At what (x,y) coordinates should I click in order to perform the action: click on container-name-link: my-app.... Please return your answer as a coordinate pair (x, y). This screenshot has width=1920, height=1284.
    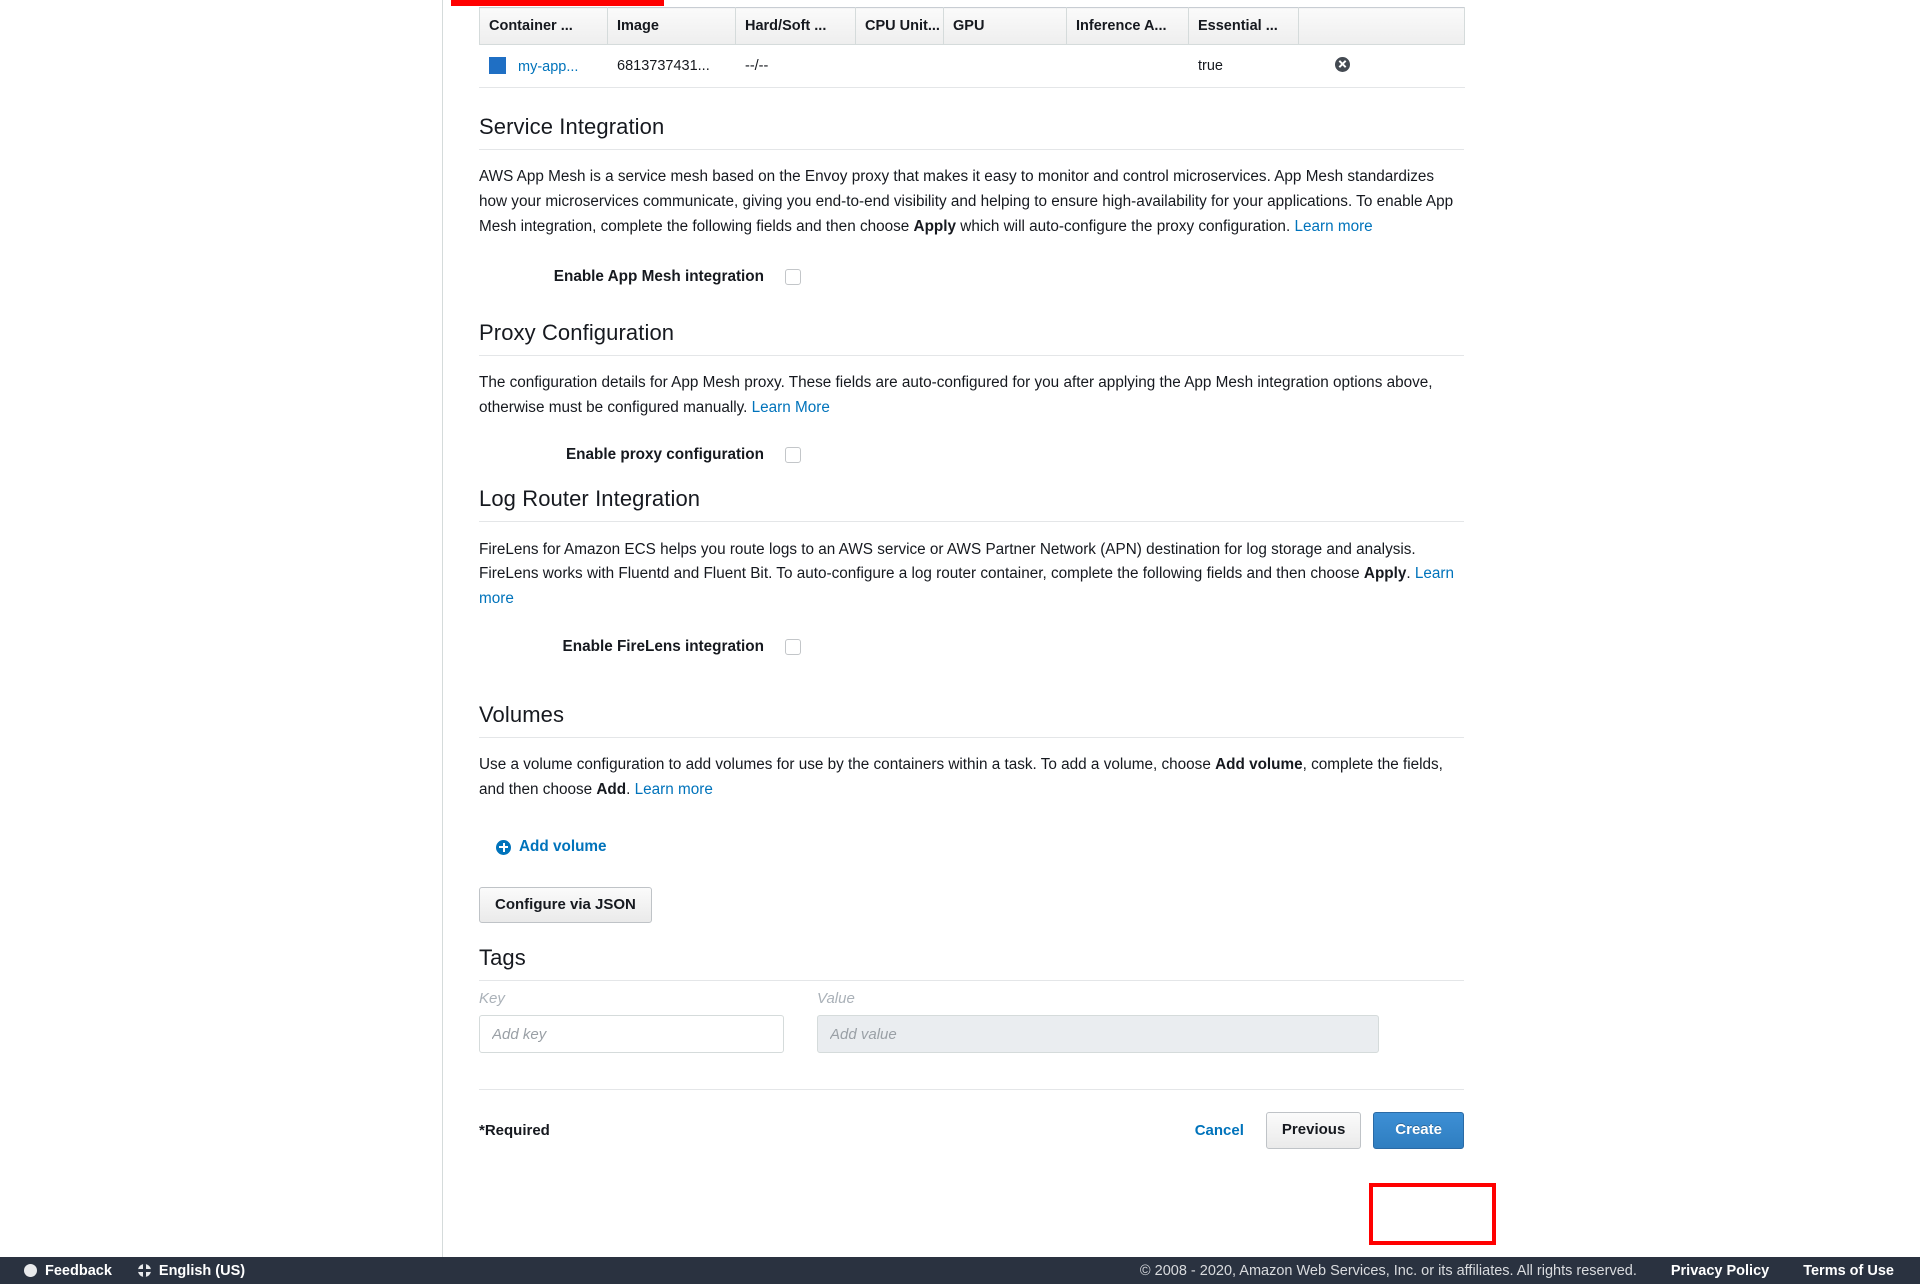
    Looking at the image, I should click on (548, 67).